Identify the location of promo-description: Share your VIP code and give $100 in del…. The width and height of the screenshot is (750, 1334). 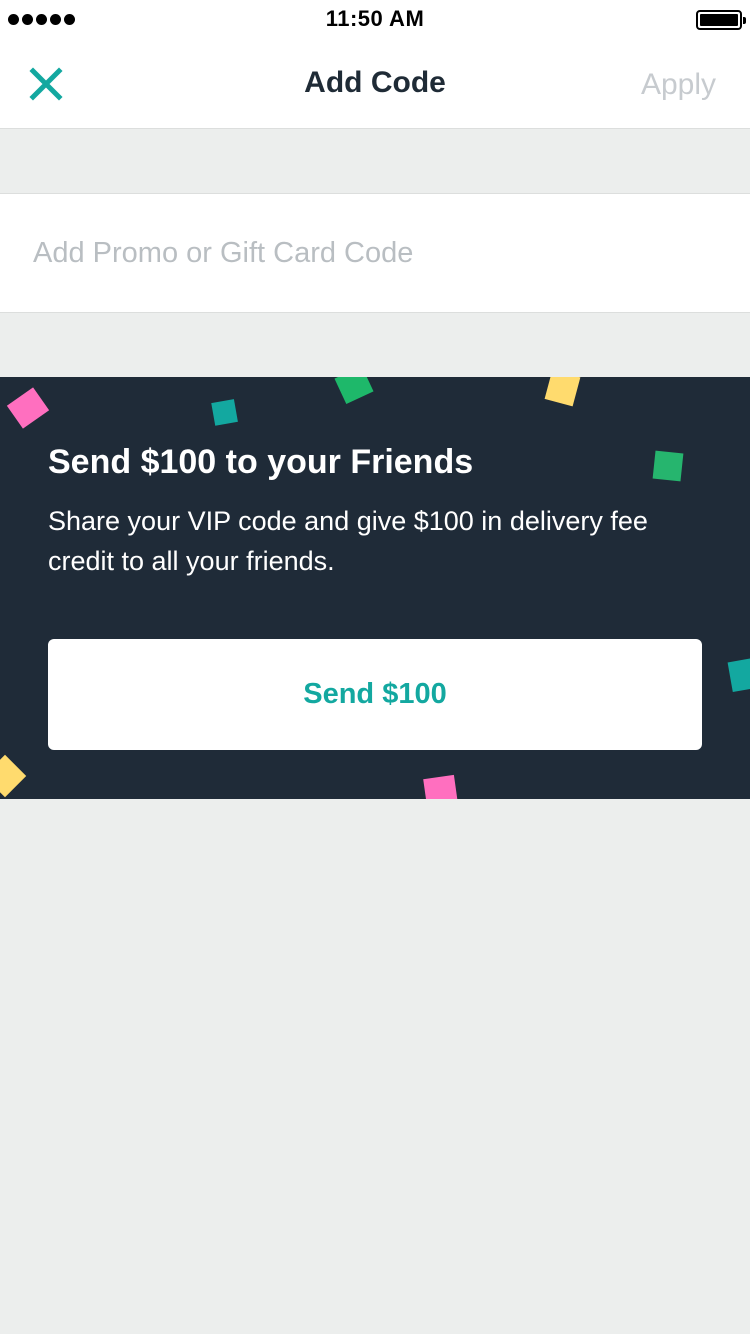
(348, 541).